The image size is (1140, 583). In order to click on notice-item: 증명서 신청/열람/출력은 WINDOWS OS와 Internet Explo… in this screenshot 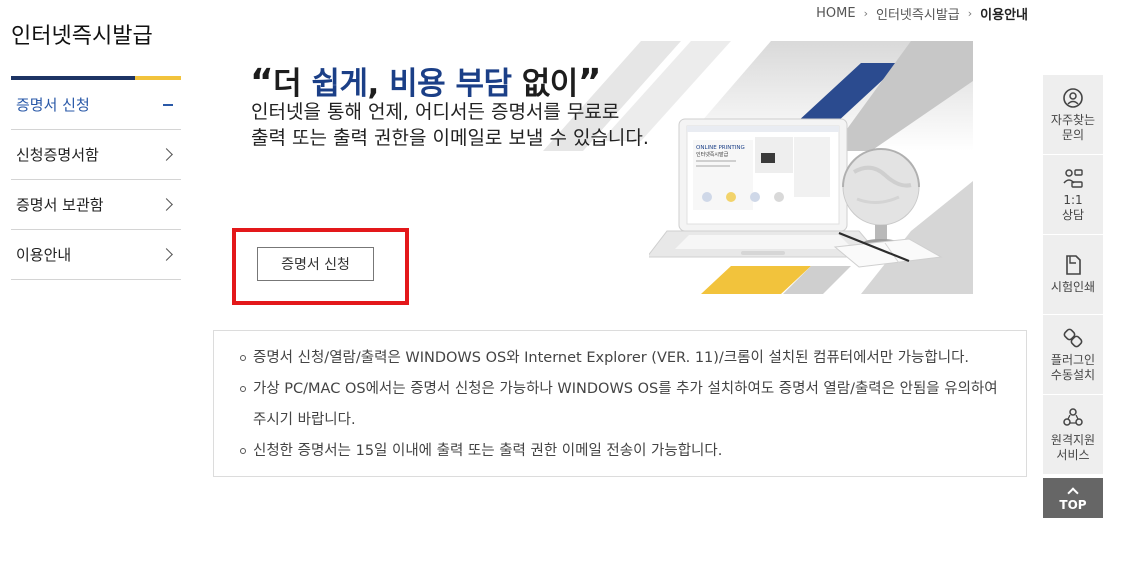, I will do `click(620, 358)`.